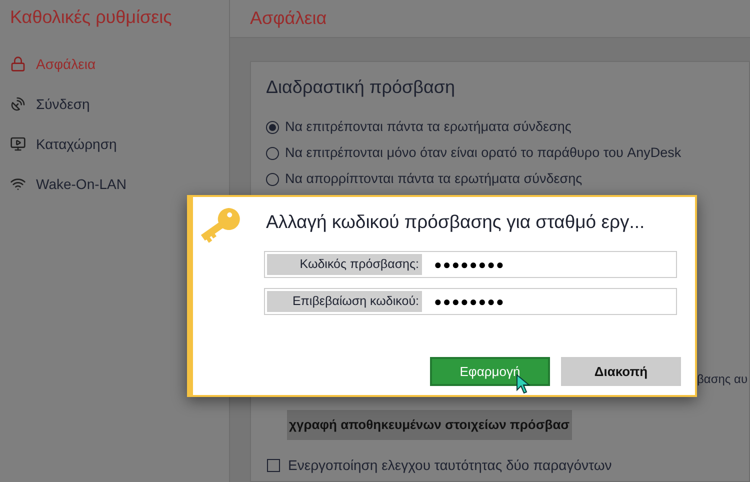  I want to click on option-text: βασης αυ, so click(722, 379).